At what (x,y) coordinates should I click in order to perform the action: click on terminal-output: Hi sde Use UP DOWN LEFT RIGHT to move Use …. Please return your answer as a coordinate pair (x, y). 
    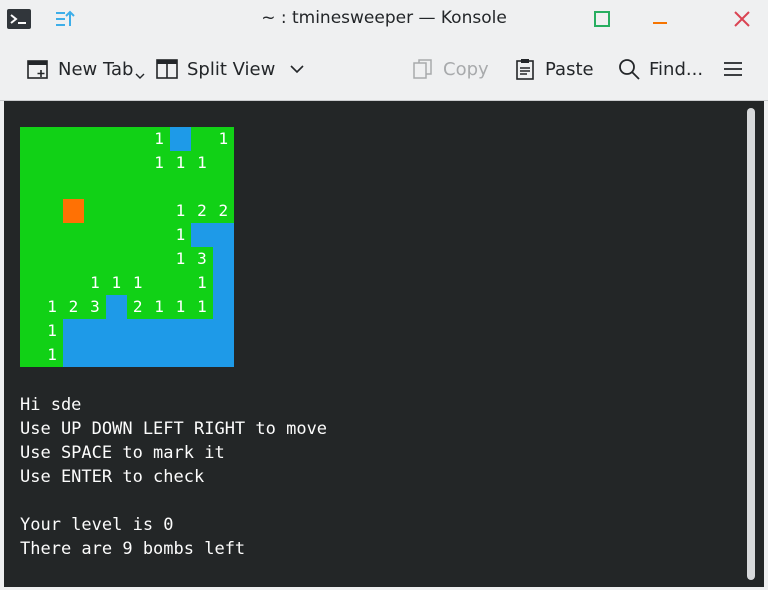
    Looking at the image, I should click on (173, 477).